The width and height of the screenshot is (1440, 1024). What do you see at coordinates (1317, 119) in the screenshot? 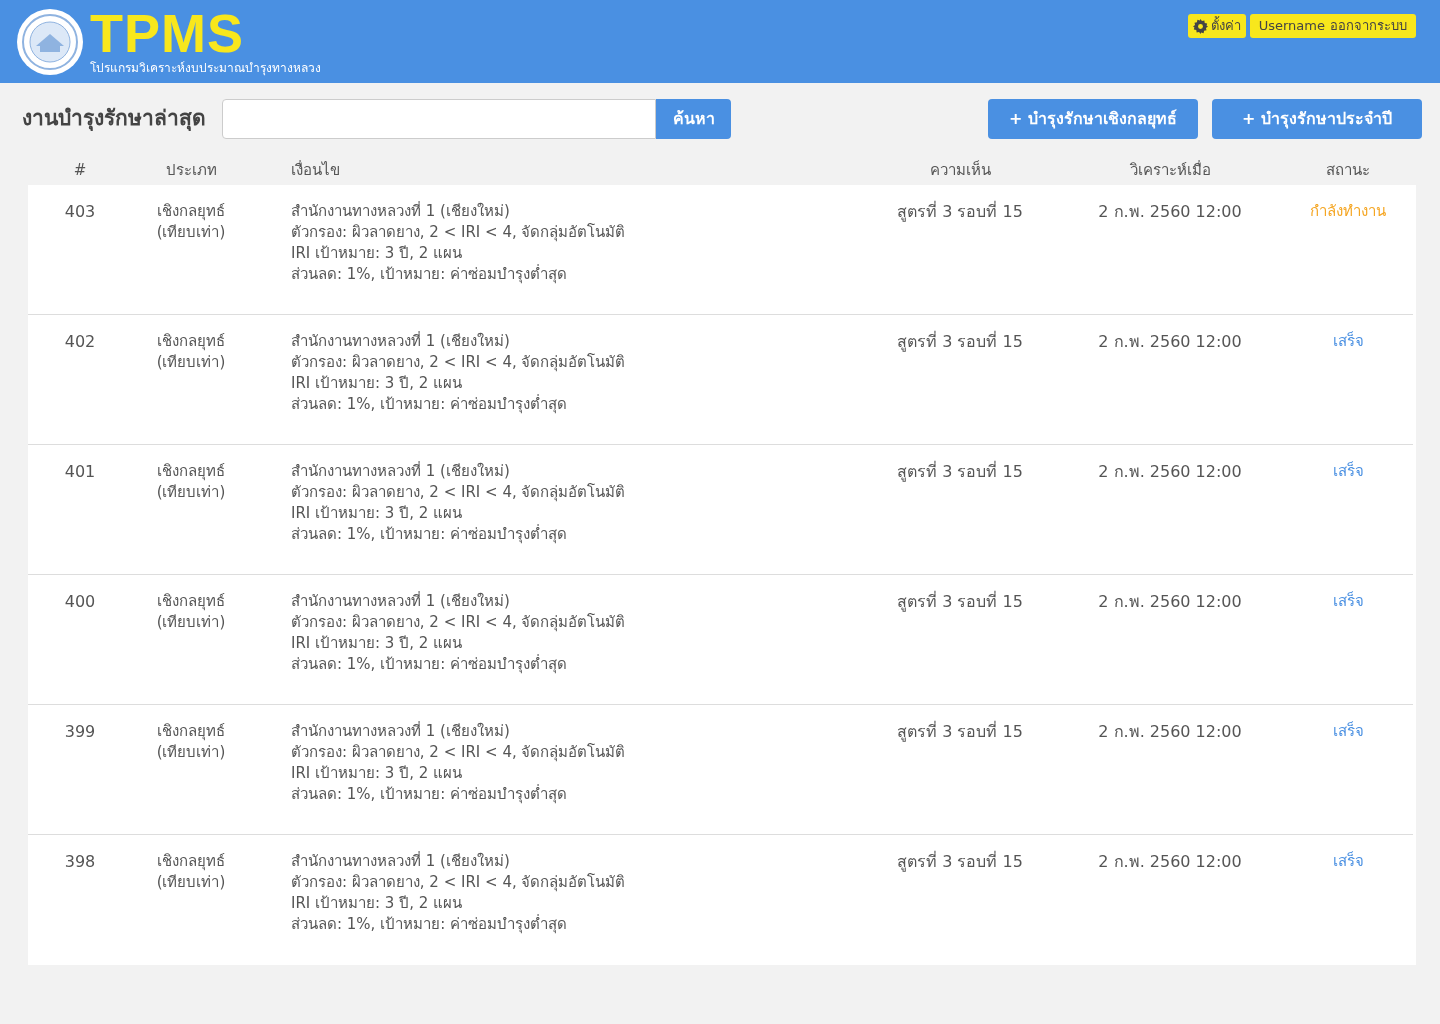
I see `add-maintenance-button: + บำรุงรักษาประจำปี` at bounding box center [1317, 119].